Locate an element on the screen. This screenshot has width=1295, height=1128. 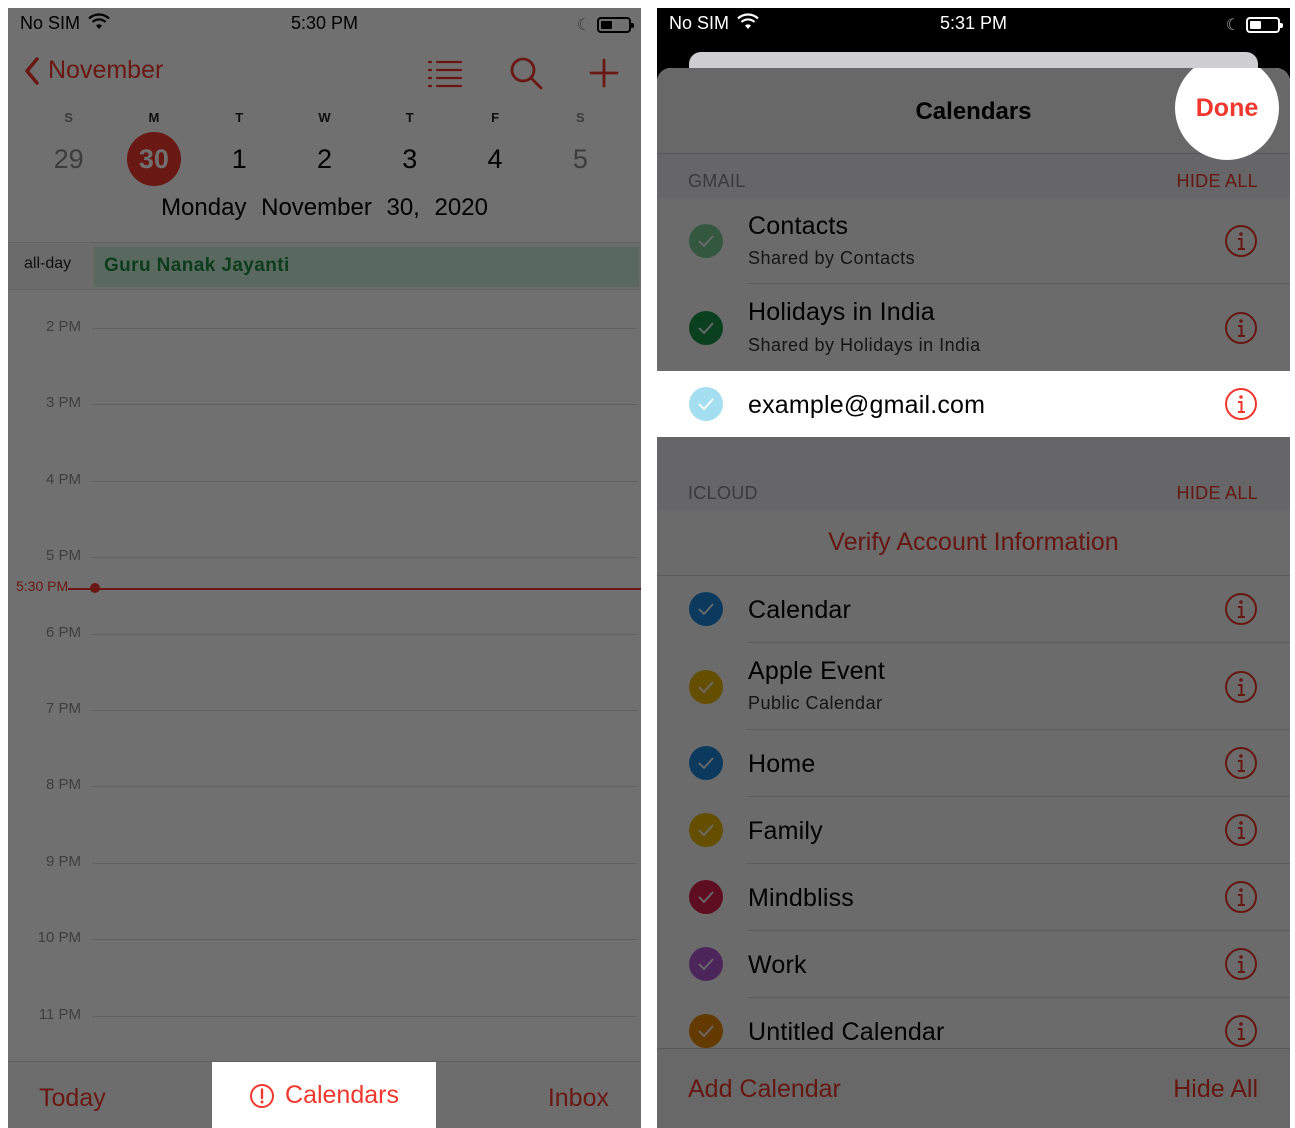
back-button: November is located at coordinates (93, 70).